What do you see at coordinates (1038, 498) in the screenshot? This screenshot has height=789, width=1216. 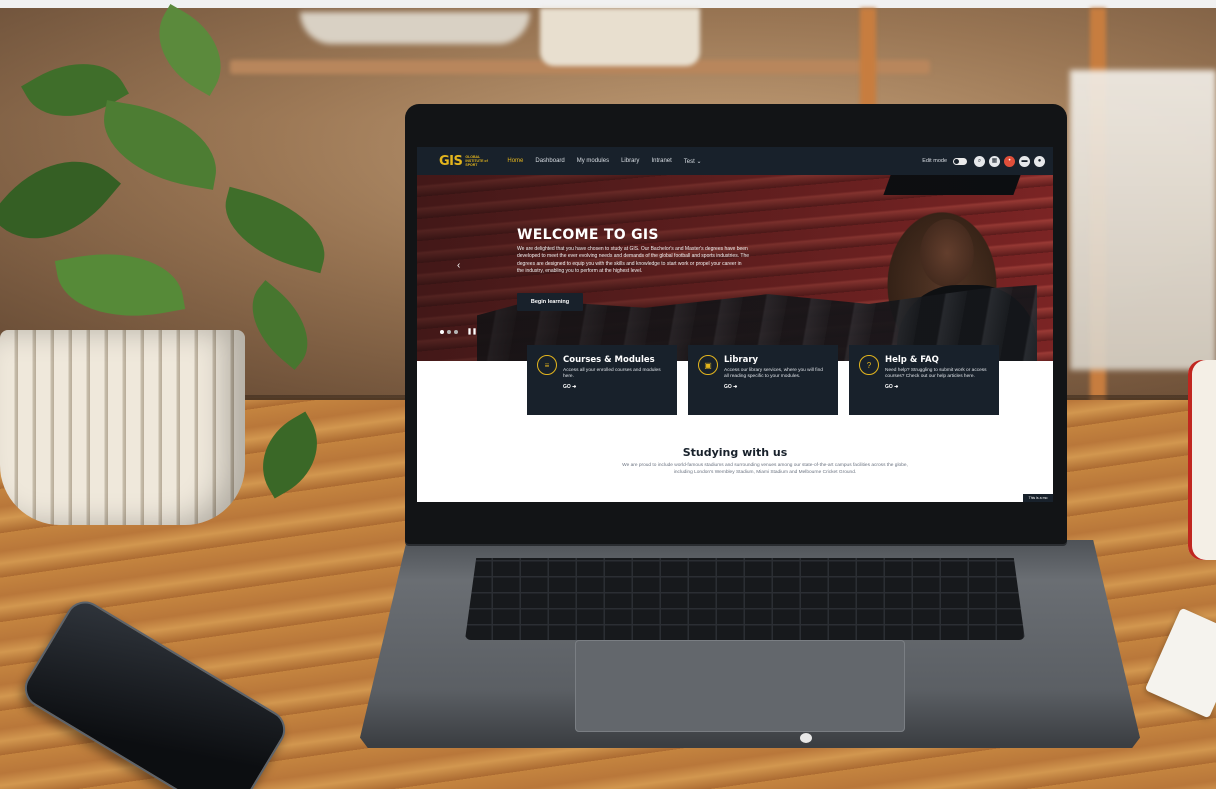 I see `footer-tag: This is a mo` at bounding box center [1038, 498].